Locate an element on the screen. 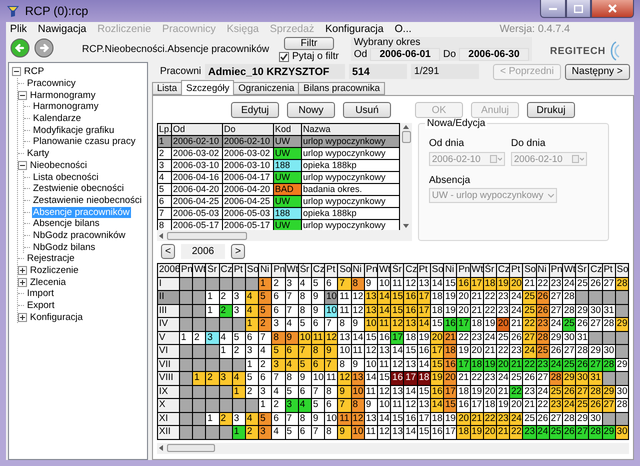 This screenshot has width=640, height=466. calendar-day: 16 is located at coordinates (463, 284).